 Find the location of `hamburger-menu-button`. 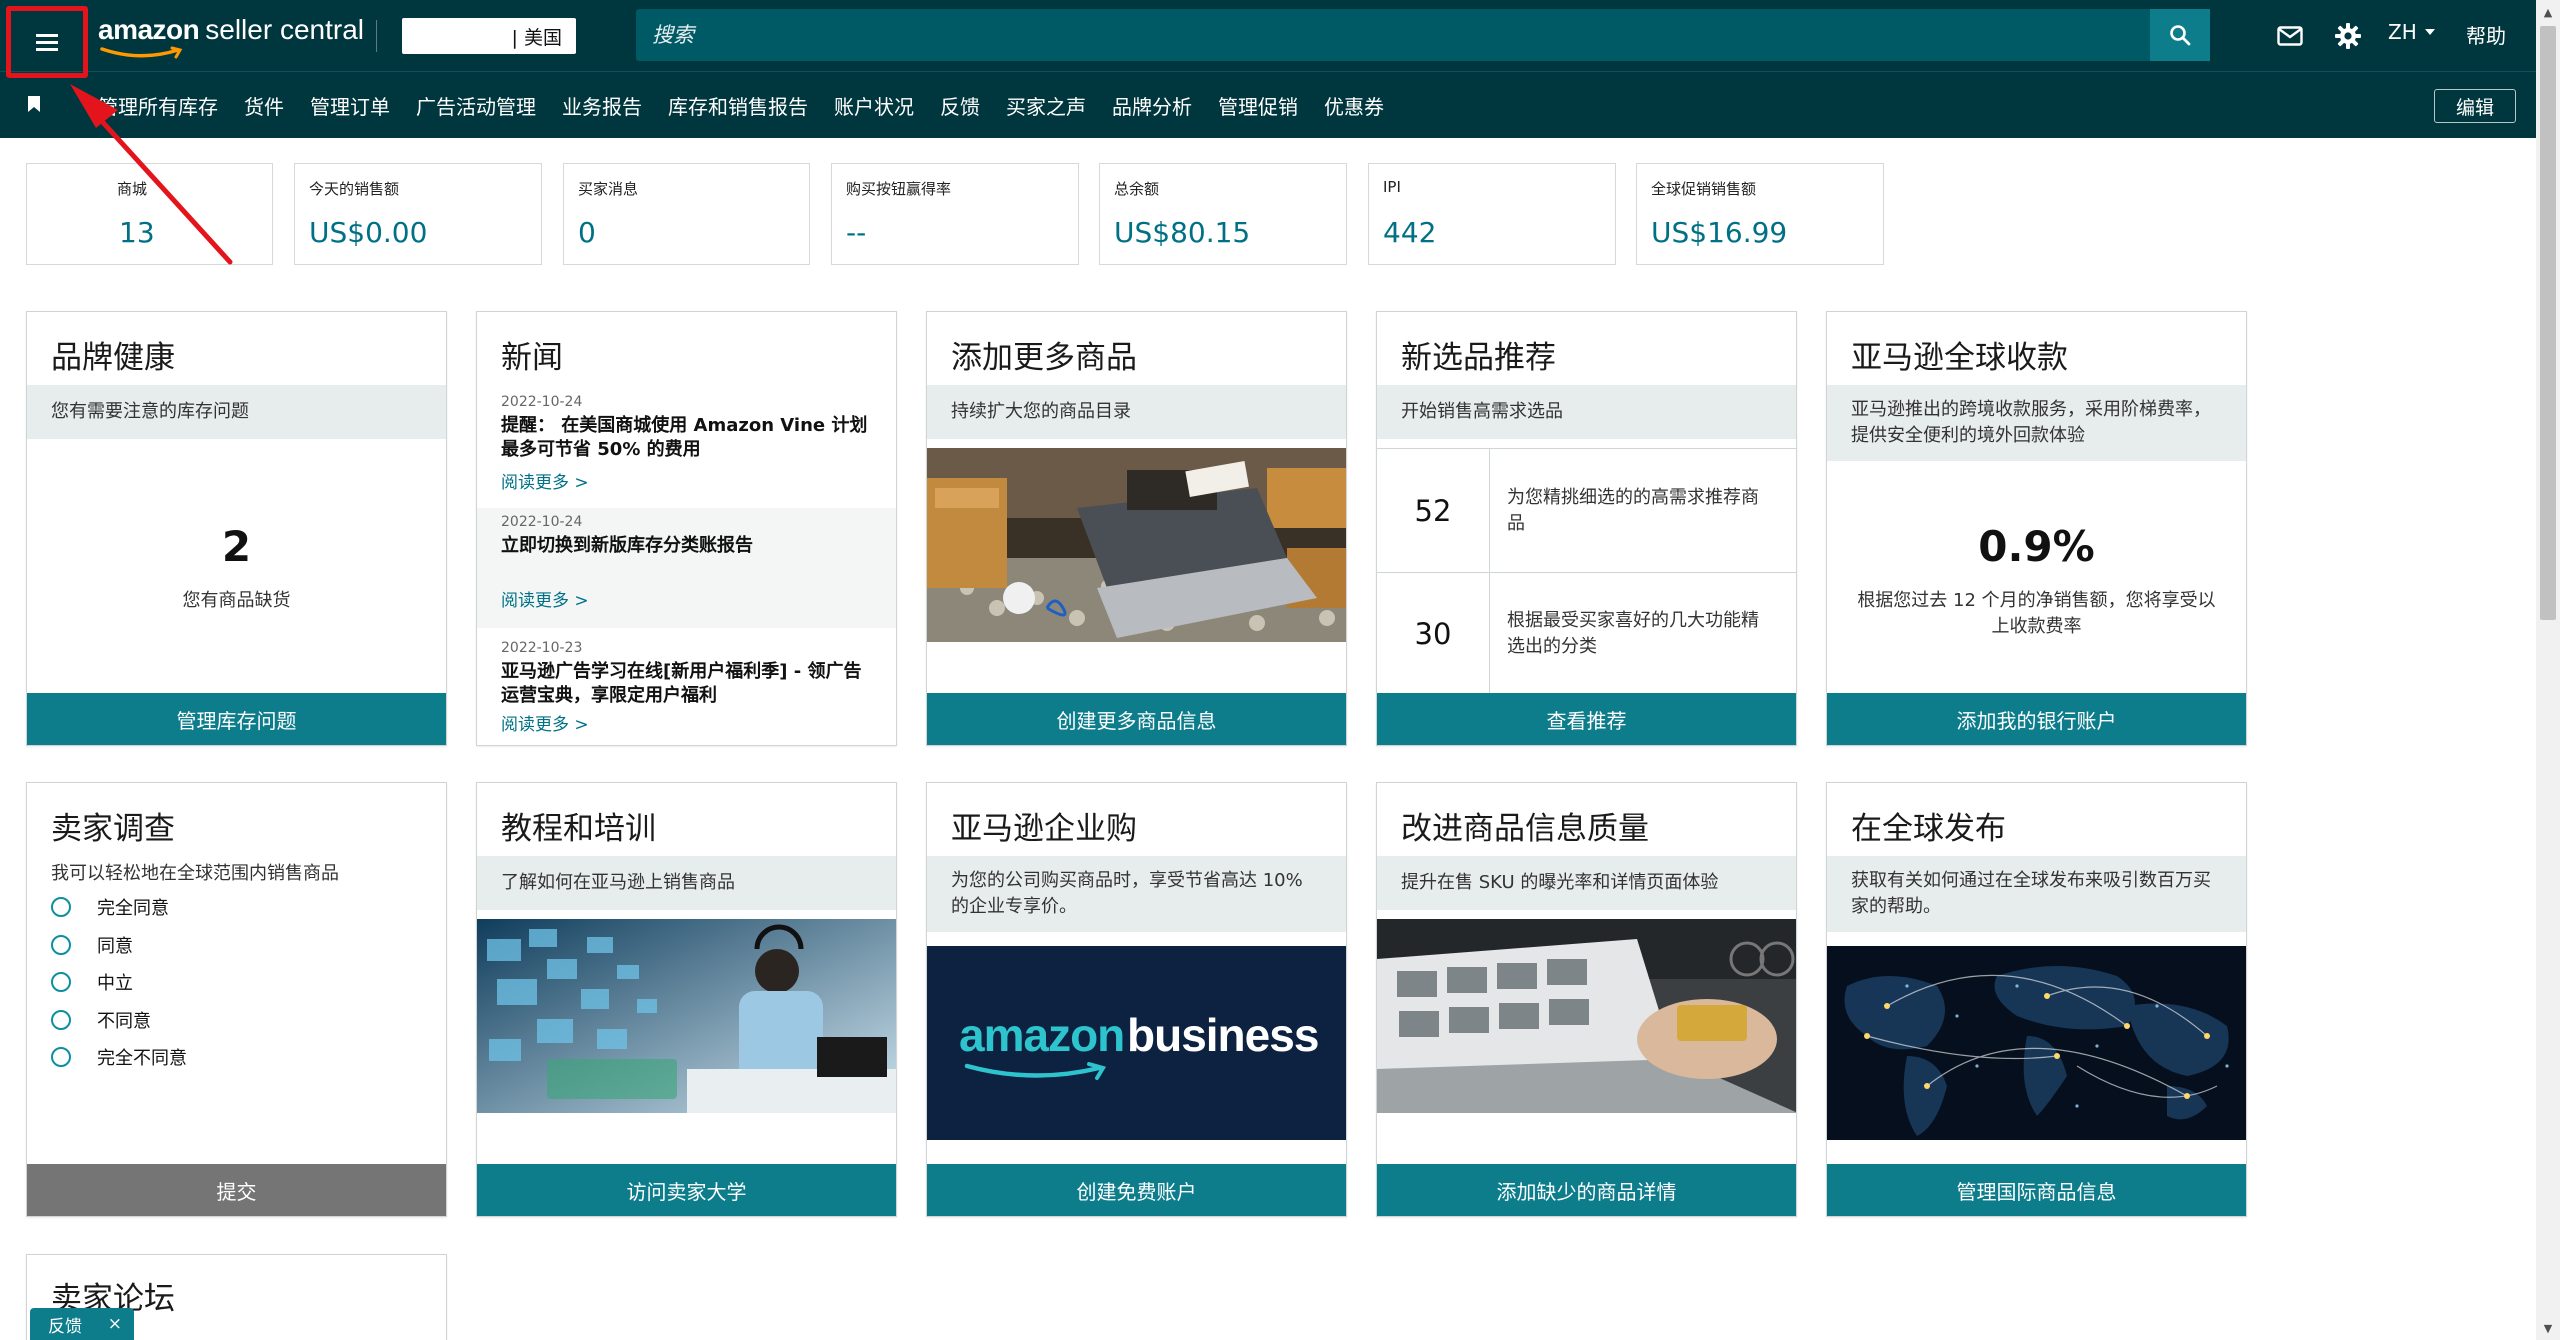

hamburger-menu-button is located at coordinates (47, 42).